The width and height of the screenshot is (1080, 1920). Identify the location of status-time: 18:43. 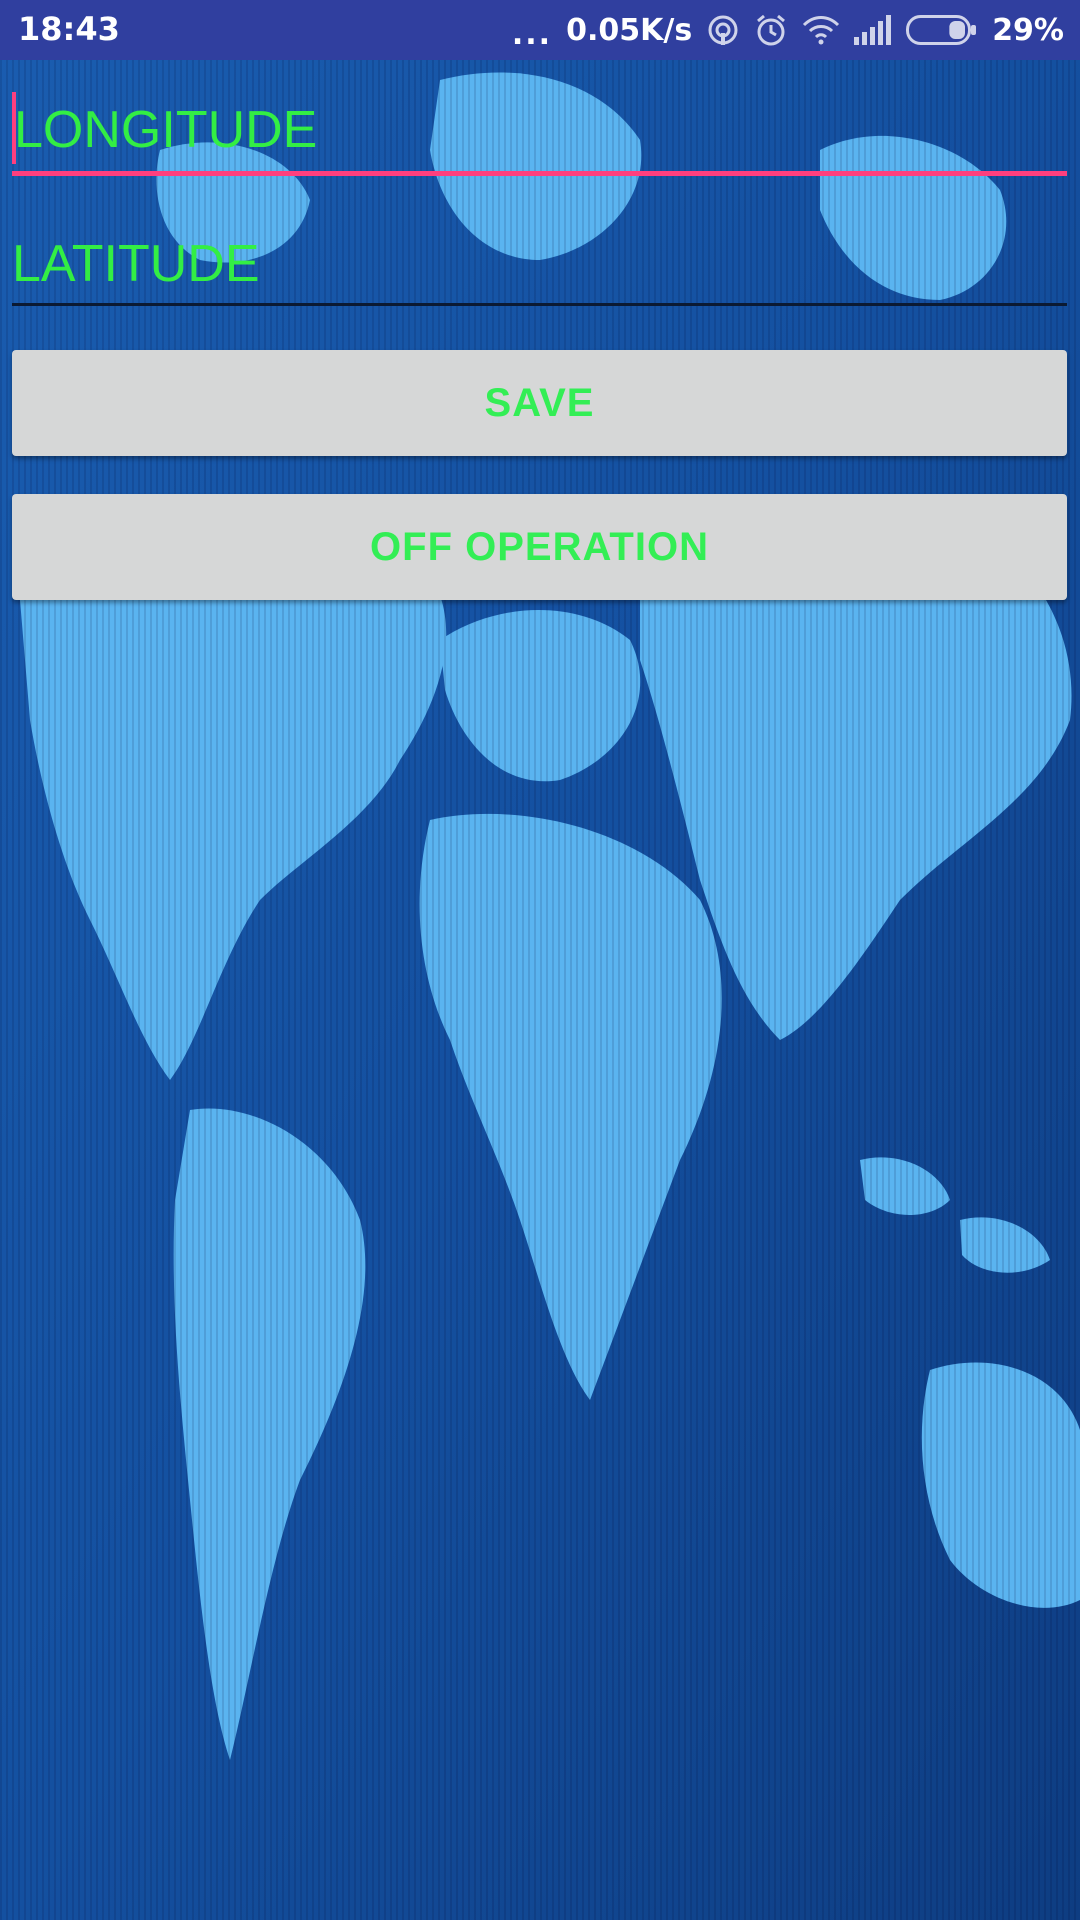
(69, 29).